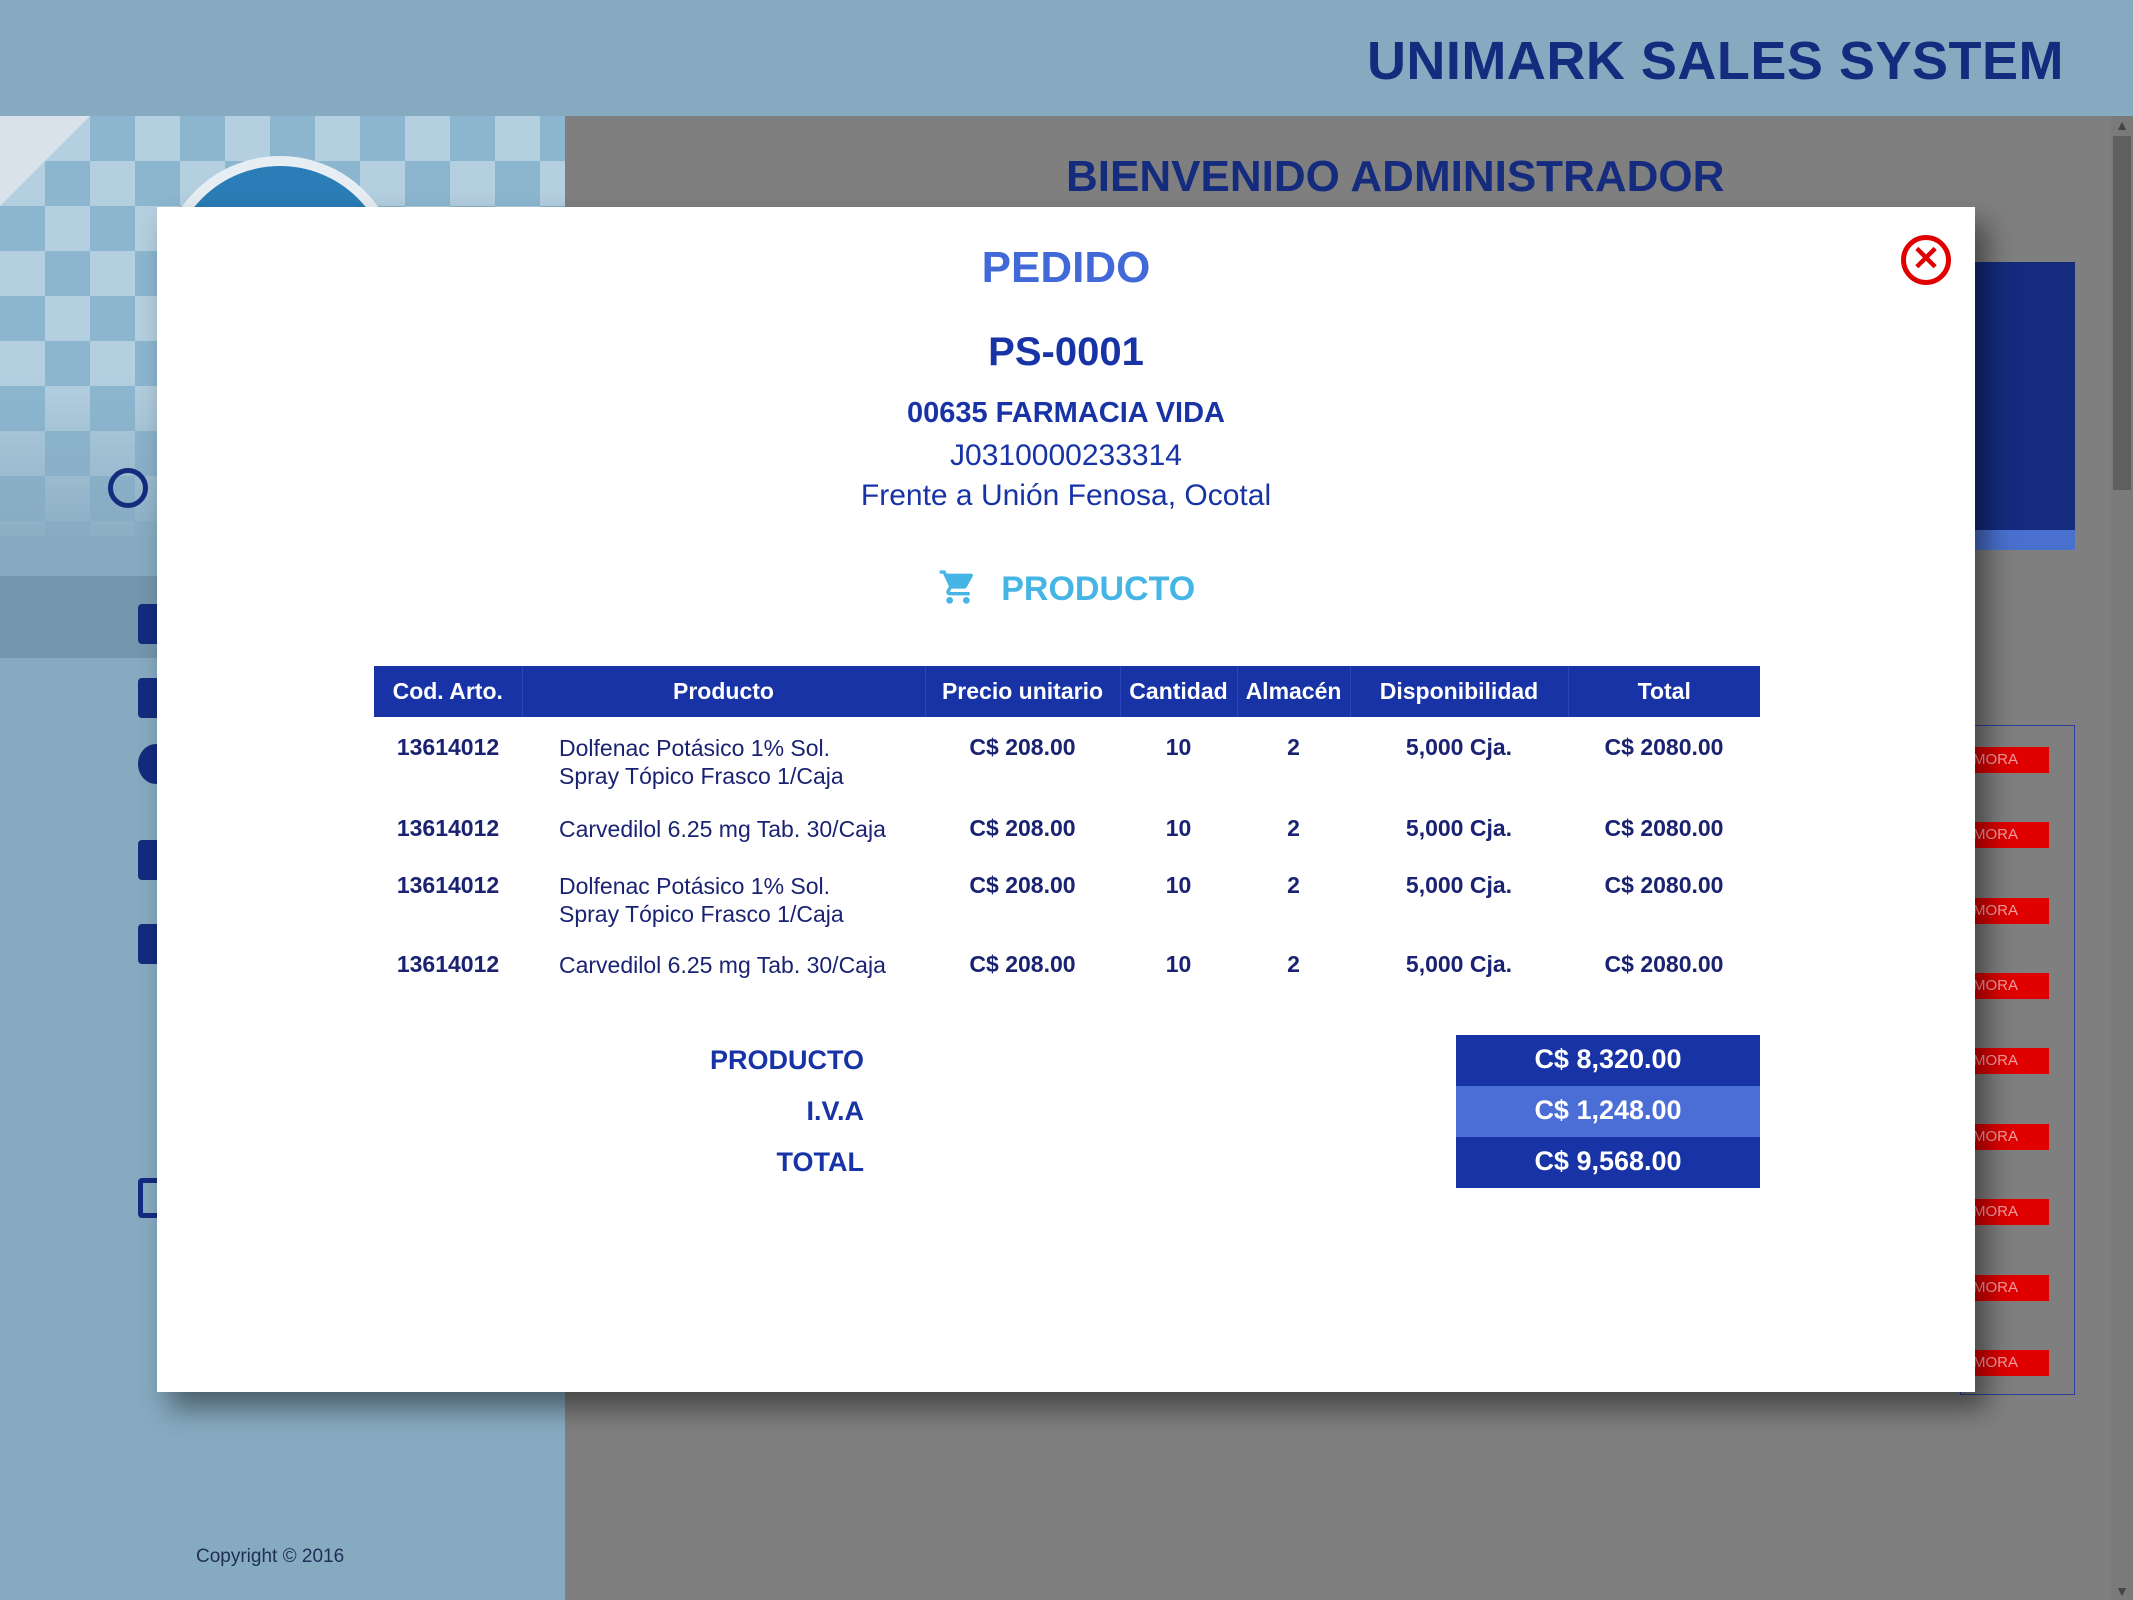 Image resolution: width=2133 pixels, height=1600 pixels. Describe the element at coordinates (448, 691) in the screenshot. I see `column-header-code: Cod. Arto.` at that location.